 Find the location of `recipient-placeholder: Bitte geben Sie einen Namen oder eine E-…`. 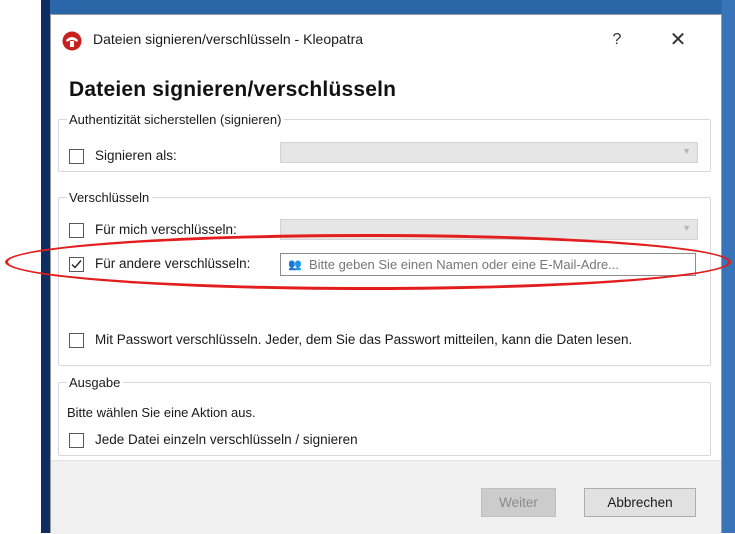

recipient-placeholder: Bitte geben Sie einen Namen oder eine E-… is located at coordinates (464, 264).